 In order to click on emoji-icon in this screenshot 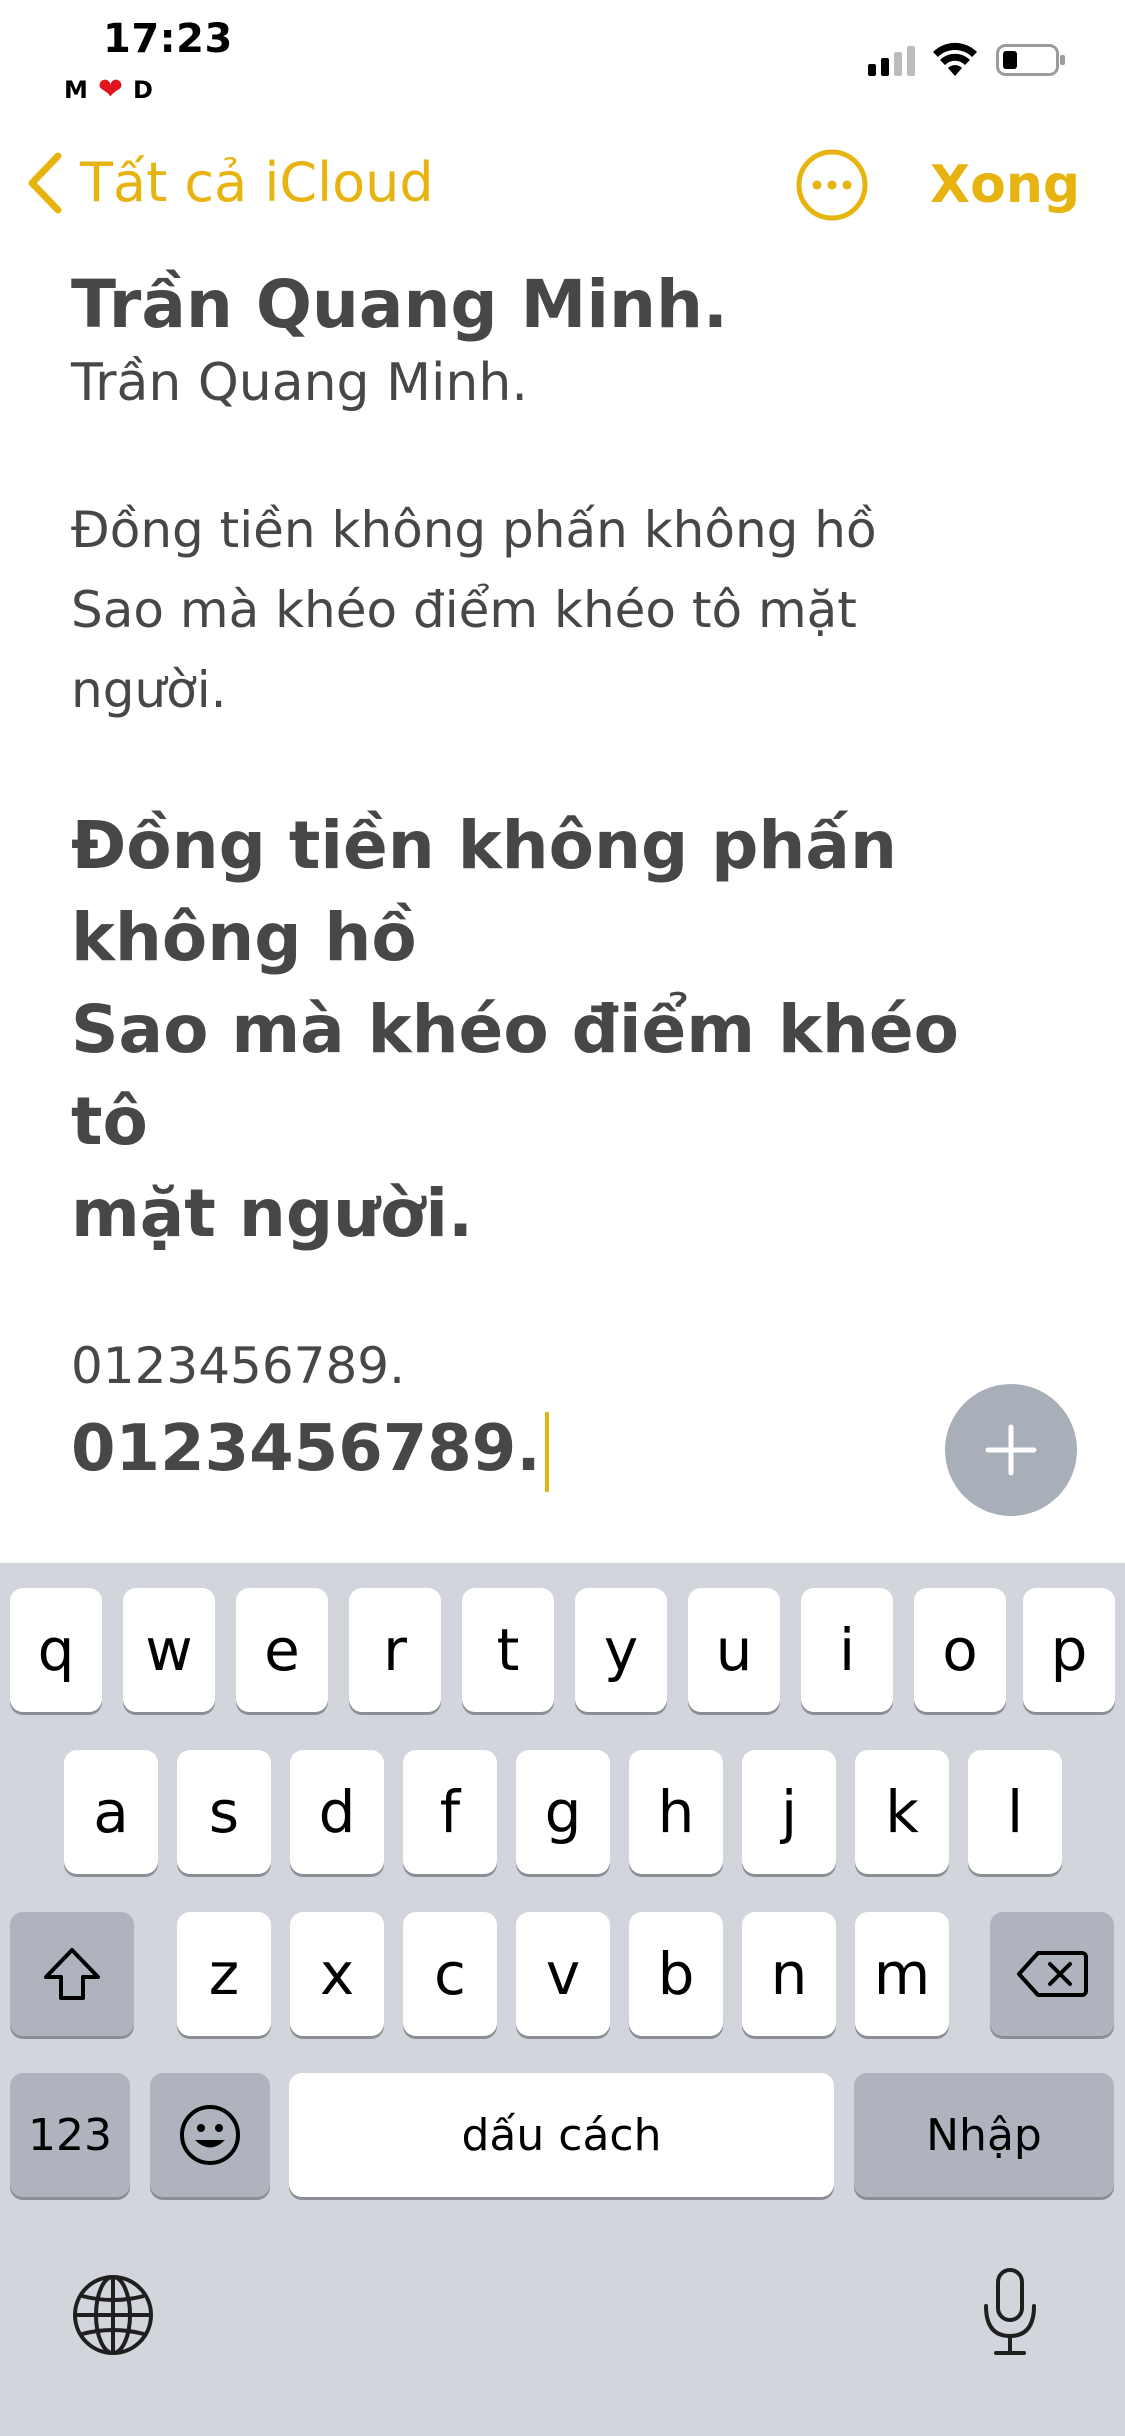, I will do `click(210, 2135)`.